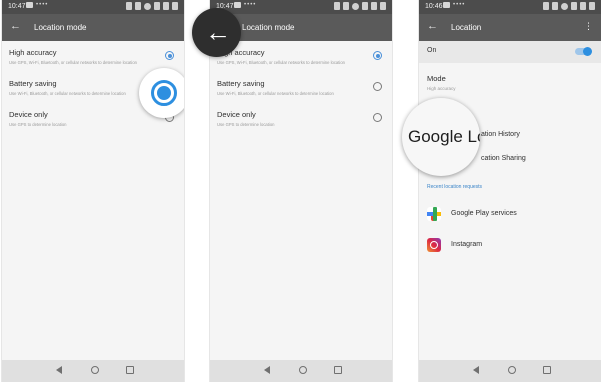  I want to click on magnified-google-location-text: Google Loc, so click(441, 137).